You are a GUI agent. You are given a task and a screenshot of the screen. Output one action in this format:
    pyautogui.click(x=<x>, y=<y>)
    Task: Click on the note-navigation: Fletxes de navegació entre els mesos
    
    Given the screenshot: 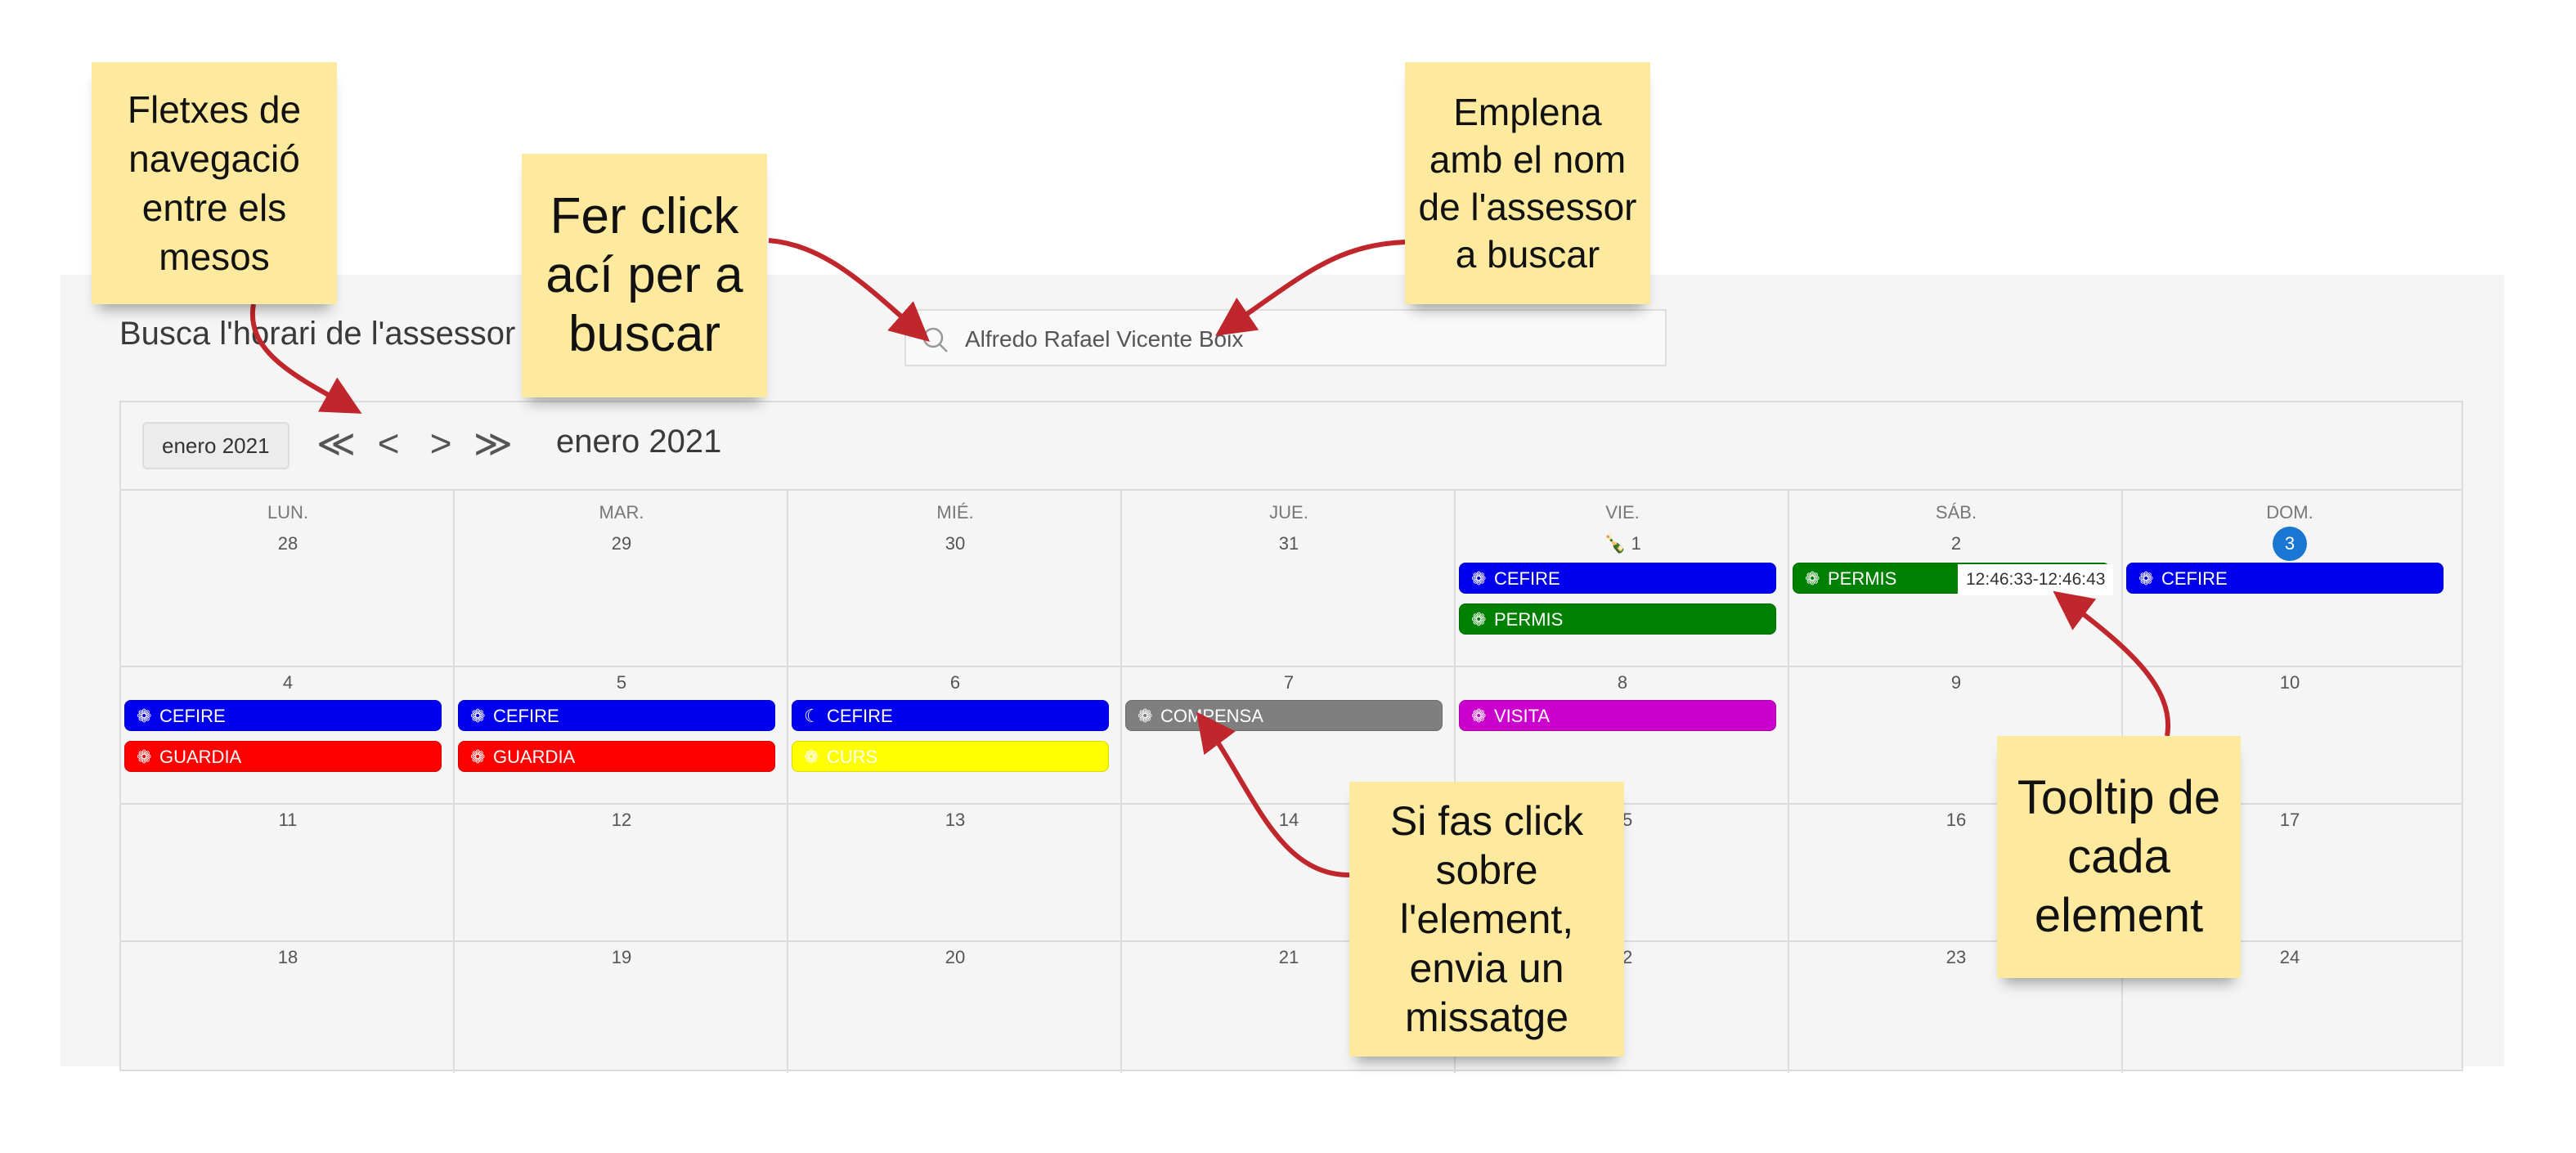 What is the action you would take?
    pyautogui.click(x=215, y=183)
    